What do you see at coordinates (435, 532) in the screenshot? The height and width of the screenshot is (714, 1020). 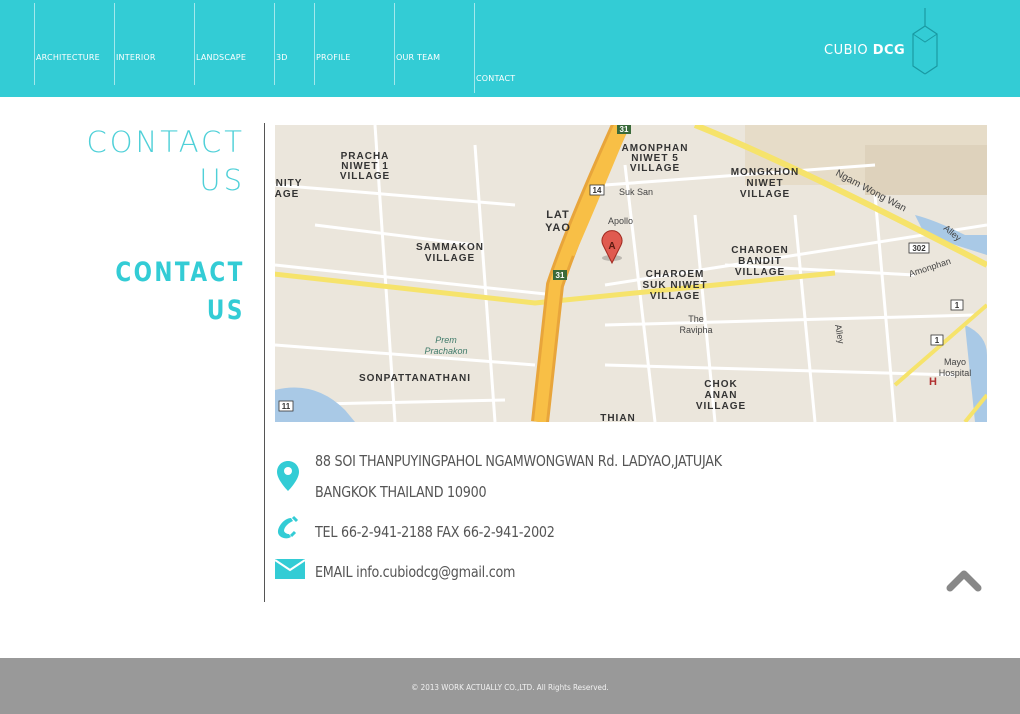 I see `phone-fax-text: TEL 66-2-941-2188 FAX 66-2-941-2002` at bounding box center [435, 532].